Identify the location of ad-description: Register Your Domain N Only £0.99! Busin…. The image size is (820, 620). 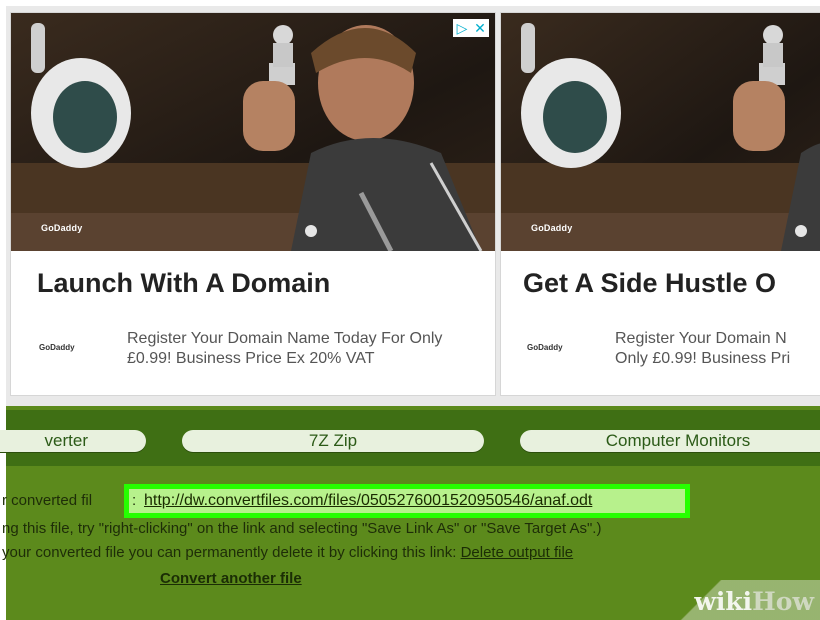
(717, 349).